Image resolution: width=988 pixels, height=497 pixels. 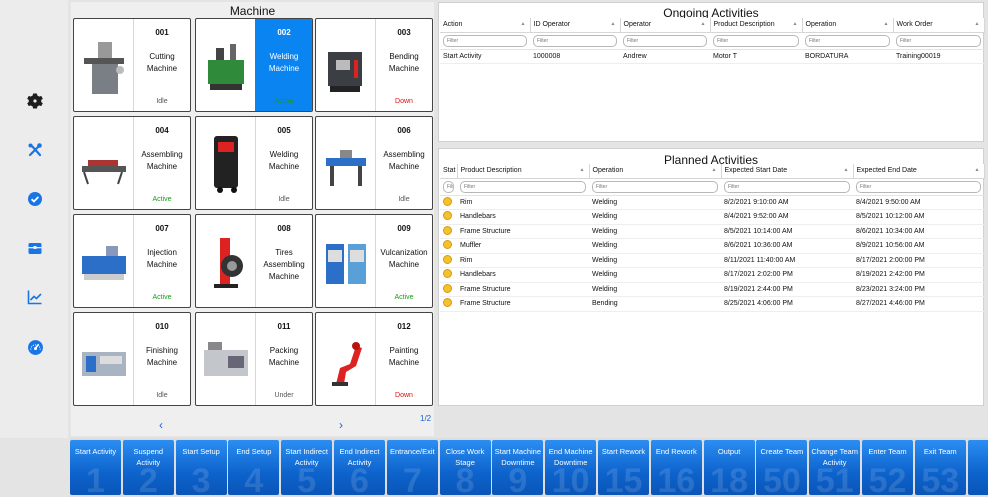 What do you see at coordinates (35, 347) in the screenshot?
I see `dashboard-gauge-icon` at bounding box center [35, 347].